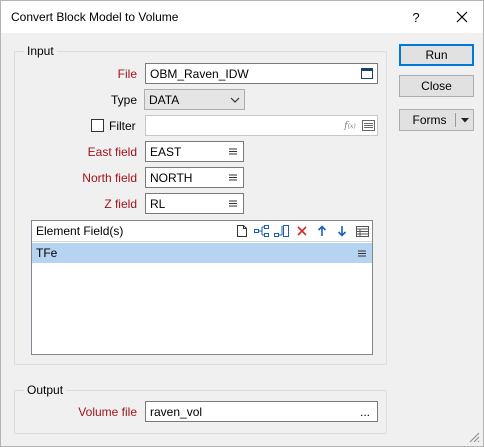  What do you see at coordinates (109, 178) in the screenshot?
I see `north-field-label: North field` at bounding box center [109, 178].